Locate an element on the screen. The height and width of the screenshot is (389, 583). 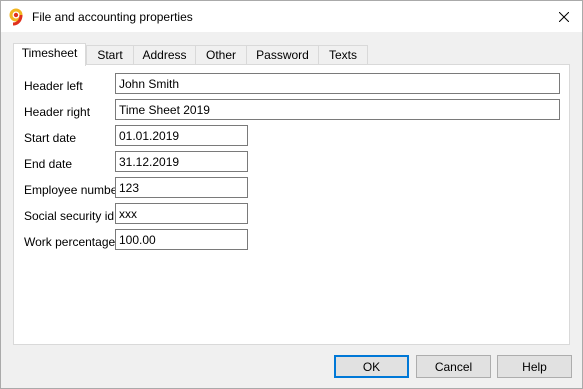
tab-timesheet: Timesheet is located at coordinates (49, 54).